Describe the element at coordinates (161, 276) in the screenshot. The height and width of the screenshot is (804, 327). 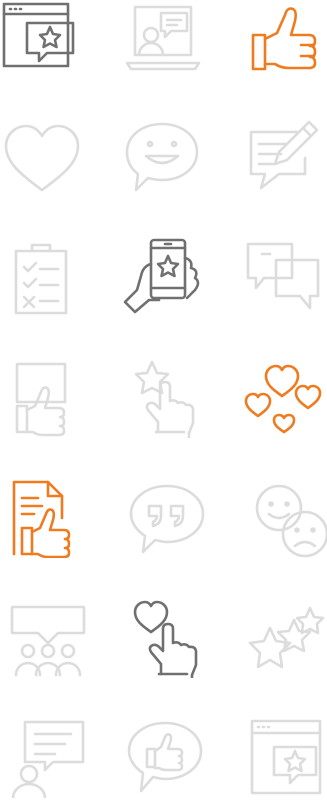
I see `hand-phone-star-icon` at that location.